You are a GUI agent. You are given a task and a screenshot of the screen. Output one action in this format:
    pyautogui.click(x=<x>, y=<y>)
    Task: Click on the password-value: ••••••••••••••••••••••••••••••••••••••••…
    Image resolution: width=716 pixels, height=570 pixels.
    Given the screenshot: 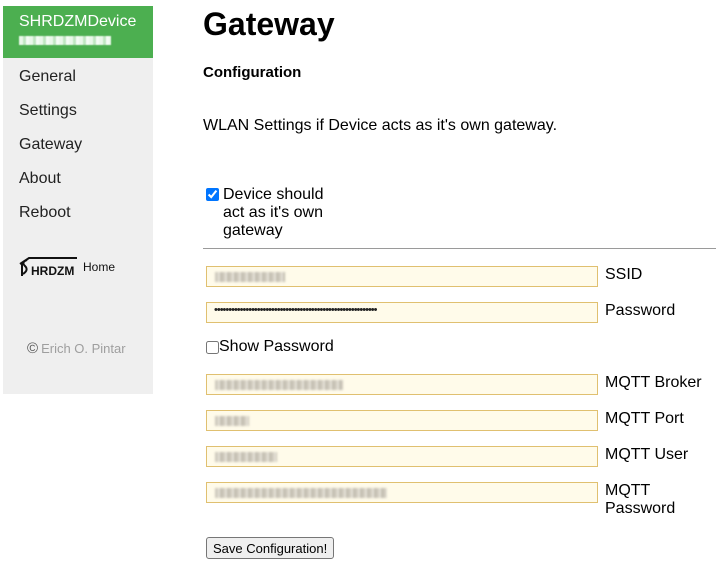 What is the action you would take?
    pyautogui.click(x=296, y=310)
    